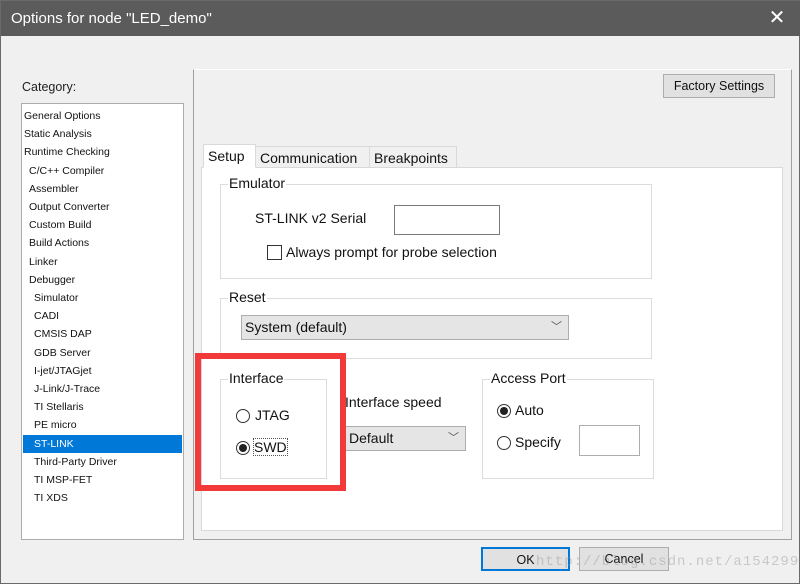  Describe the element at coordinates (102, 298) in the screenshot. I see `category-item: Simulator` at that location.